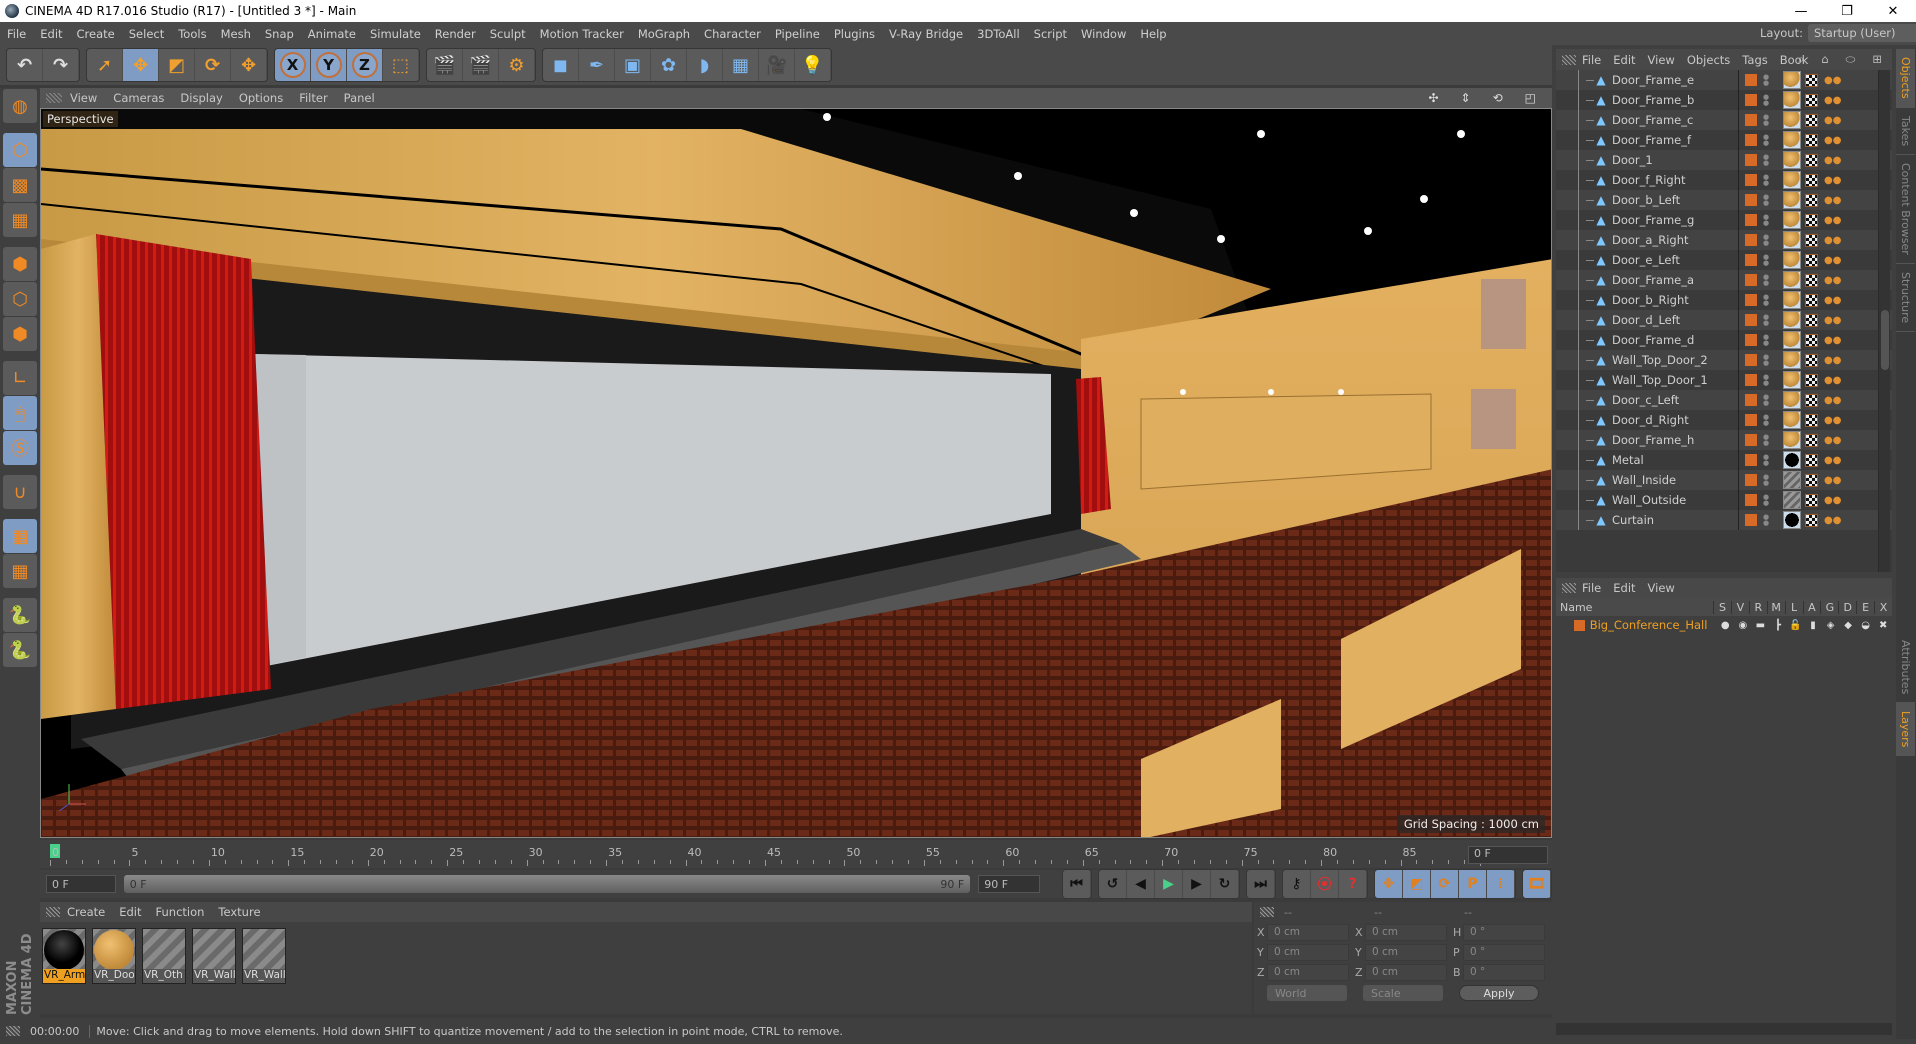  What do you see at coordinates (1675, 320) in the screenshot?
I see `object-name: Door_d_Left` at bounding box center [1675, 320].